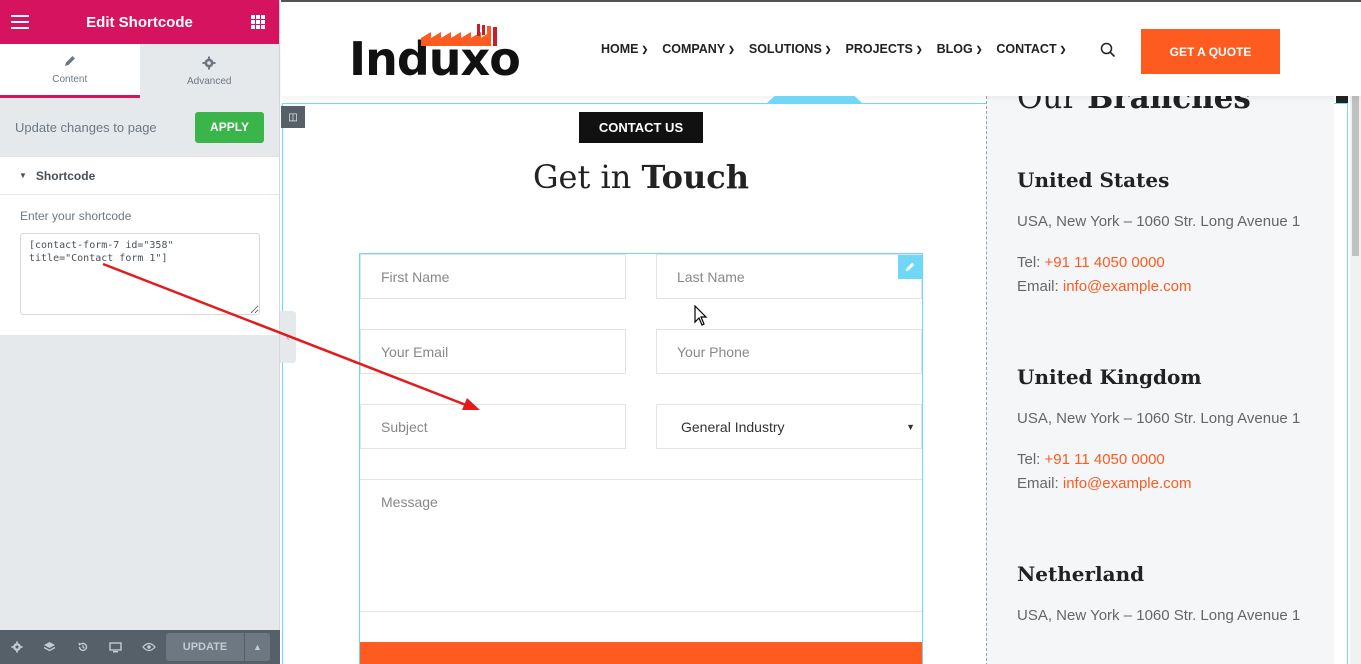  What do you see at coordinates (49, 647) in the screenshot?
I see `layers-icon` at bounding box center [49, 647].